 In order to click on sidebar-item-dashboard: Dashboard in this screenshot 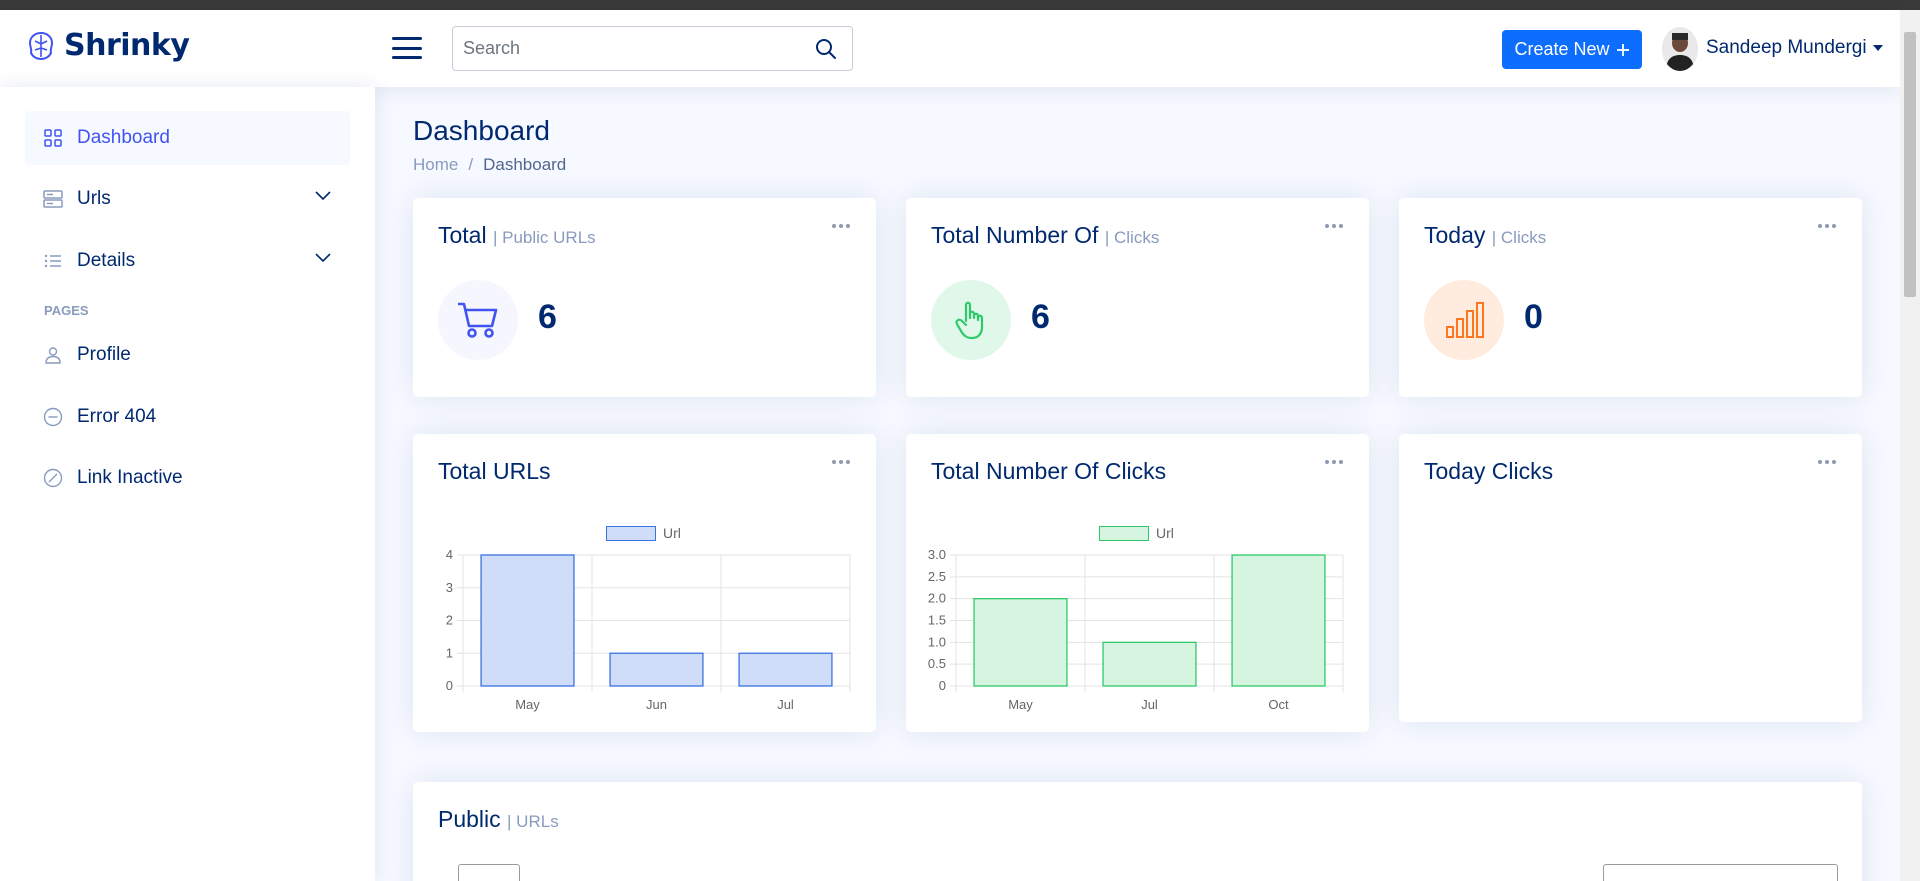, I will do `click(187, 138)`.